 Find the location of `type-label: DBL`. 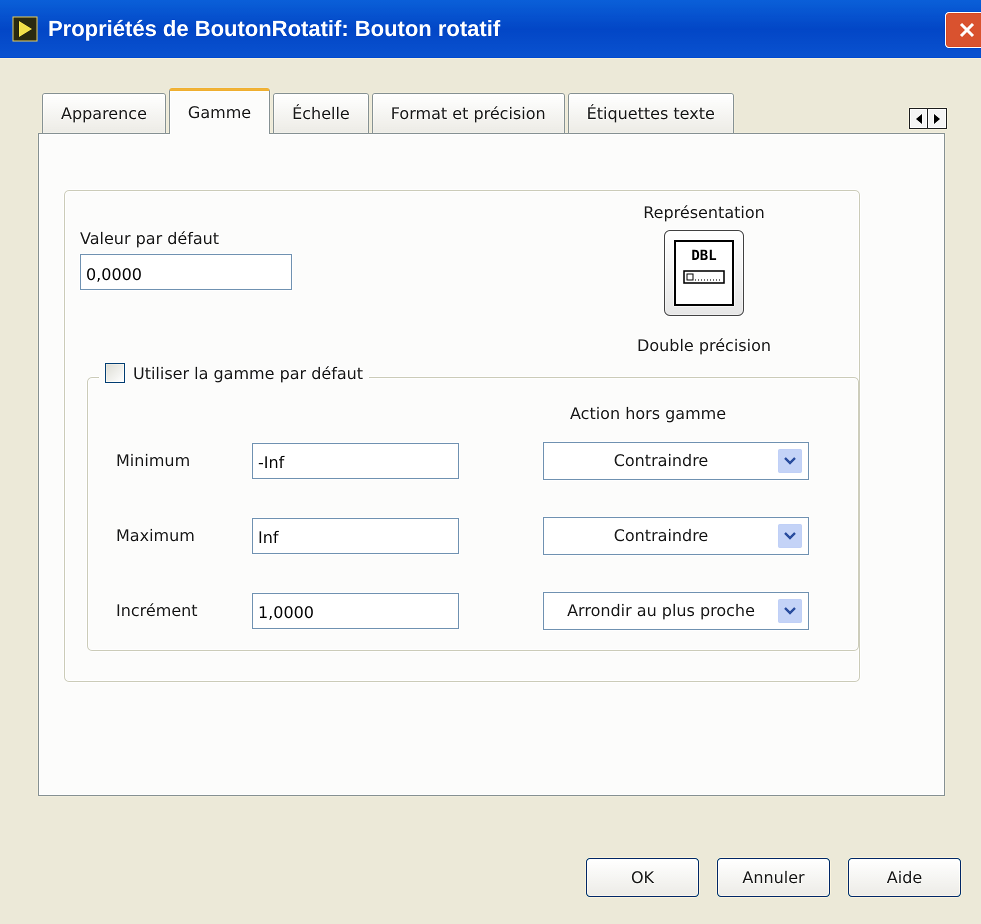

type-label: DBL is located at coordinates (704, 256).